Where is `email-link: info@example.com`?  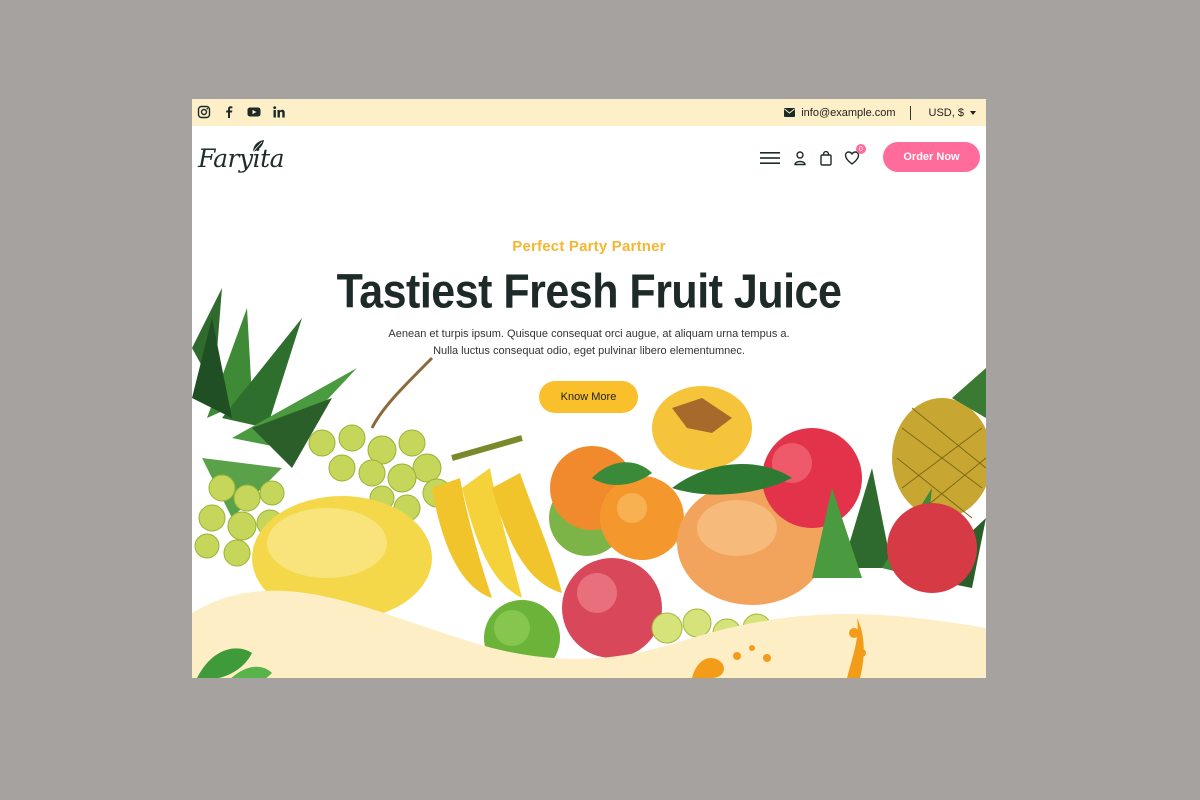
email-link: info@example.com is located at coordinates (840, 112).